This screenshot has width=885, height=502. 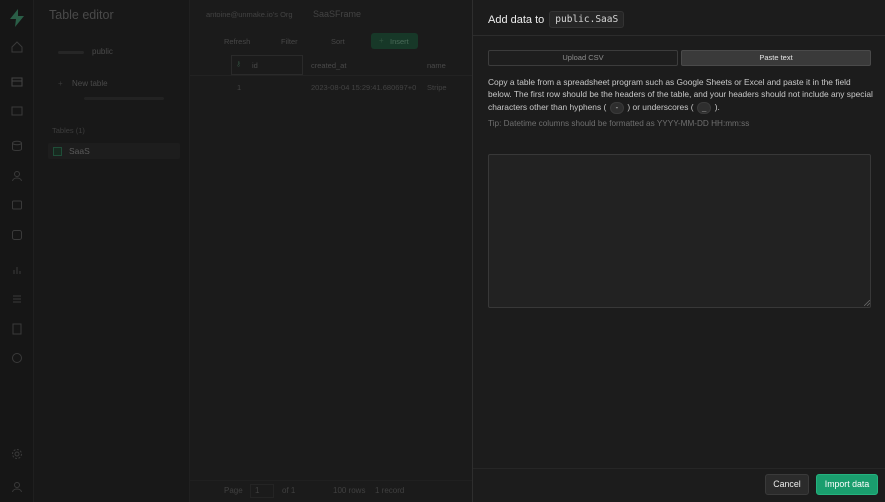 What do you see at coordinates (704, 107) in the screenshot?
I see `underscore-chip: _` at bounding box center [704, 107].